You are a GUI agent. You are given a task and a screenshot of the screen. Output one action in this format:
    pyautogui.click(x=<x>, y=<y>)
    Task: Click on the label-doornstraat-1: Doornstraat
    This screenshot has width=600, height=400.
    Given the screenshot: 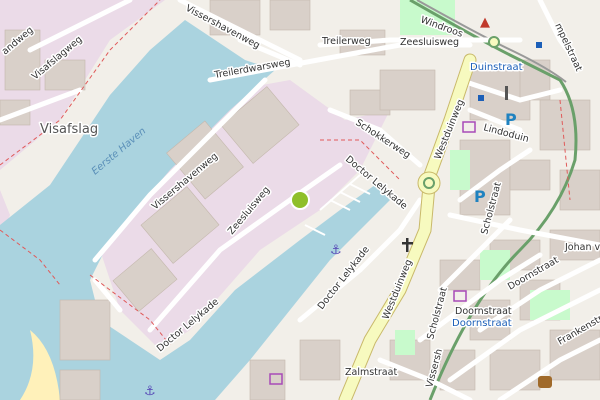 What is the action you would take?
    pyautogui.click(x=483, y=311)
    